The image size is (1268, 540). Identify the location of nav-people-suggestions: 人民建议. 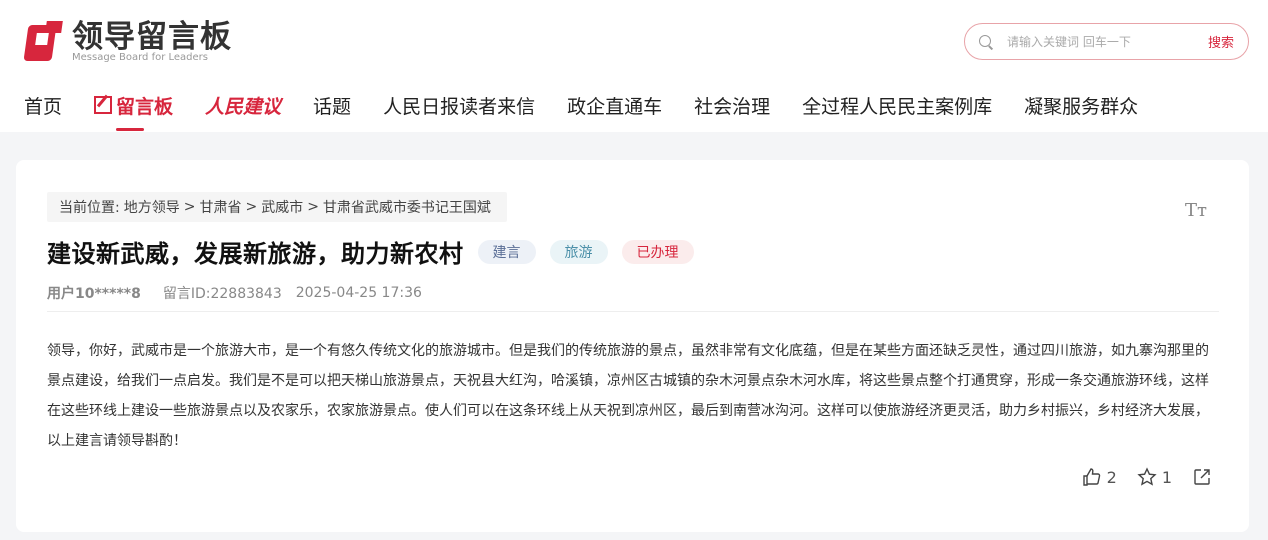
(243, 105).